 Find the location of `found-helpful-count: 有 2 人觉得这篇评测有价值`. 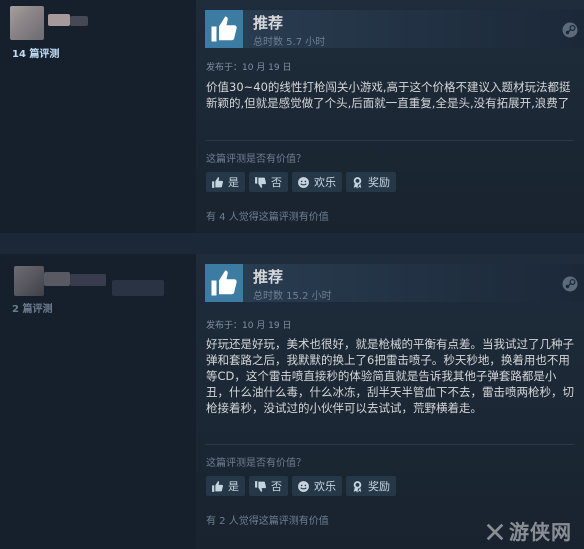

found-helpful-count: 有 2 人觉得这篇评测有价值 is located at coordinates (267, 521).